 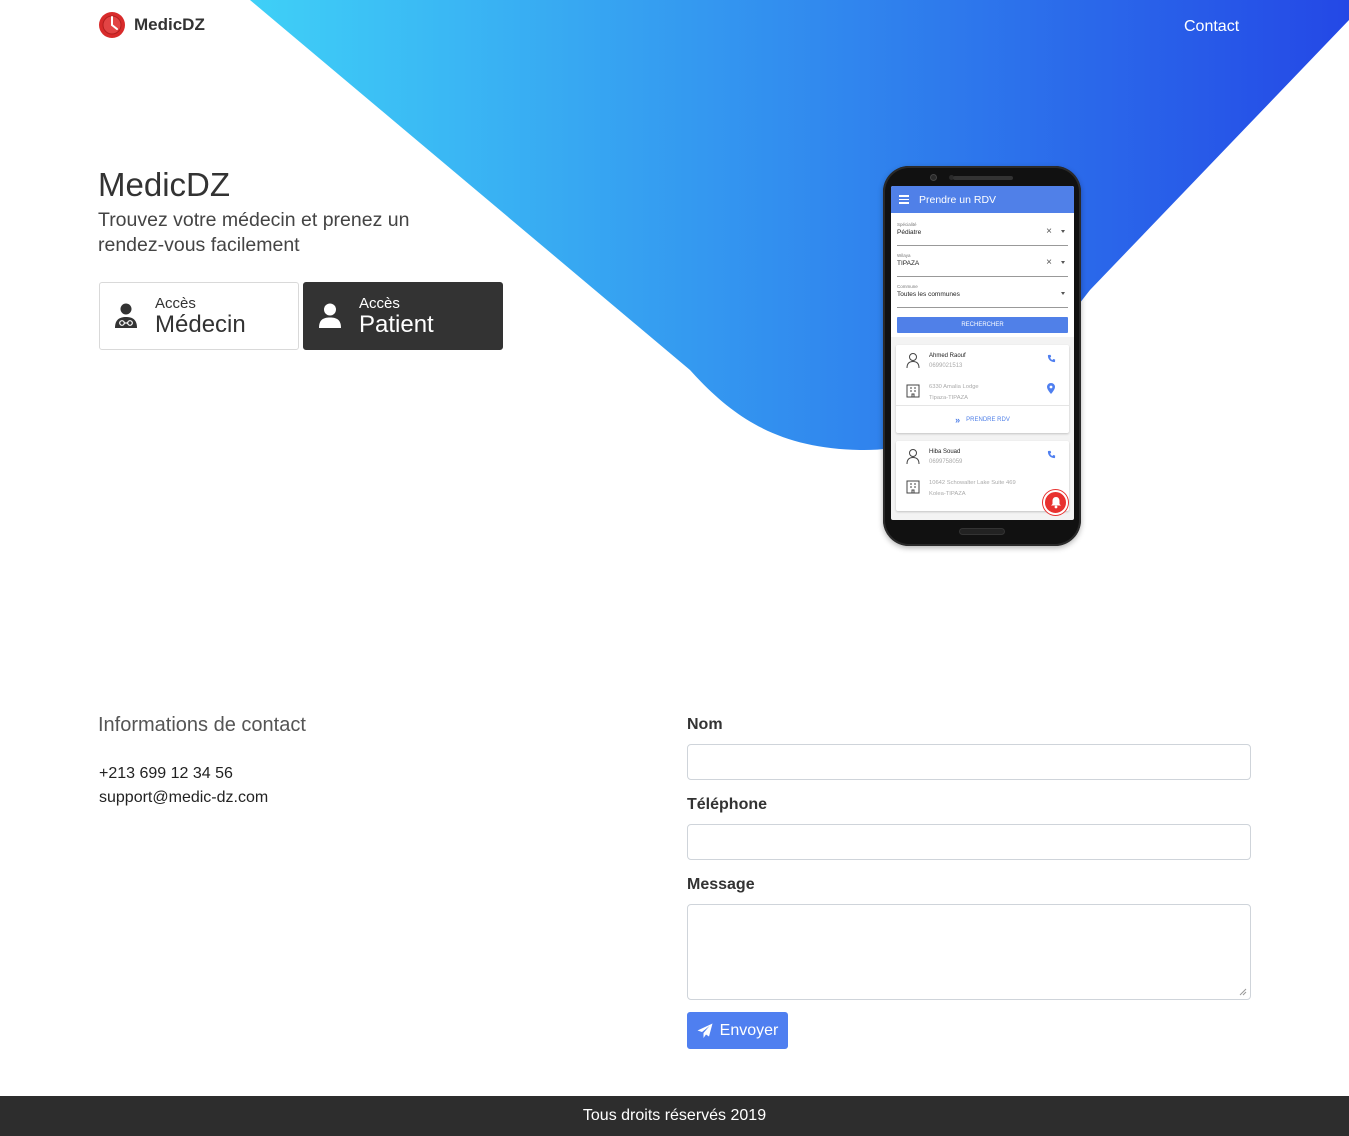 I want to click on phone-speaker, so click(x=983, y=178).